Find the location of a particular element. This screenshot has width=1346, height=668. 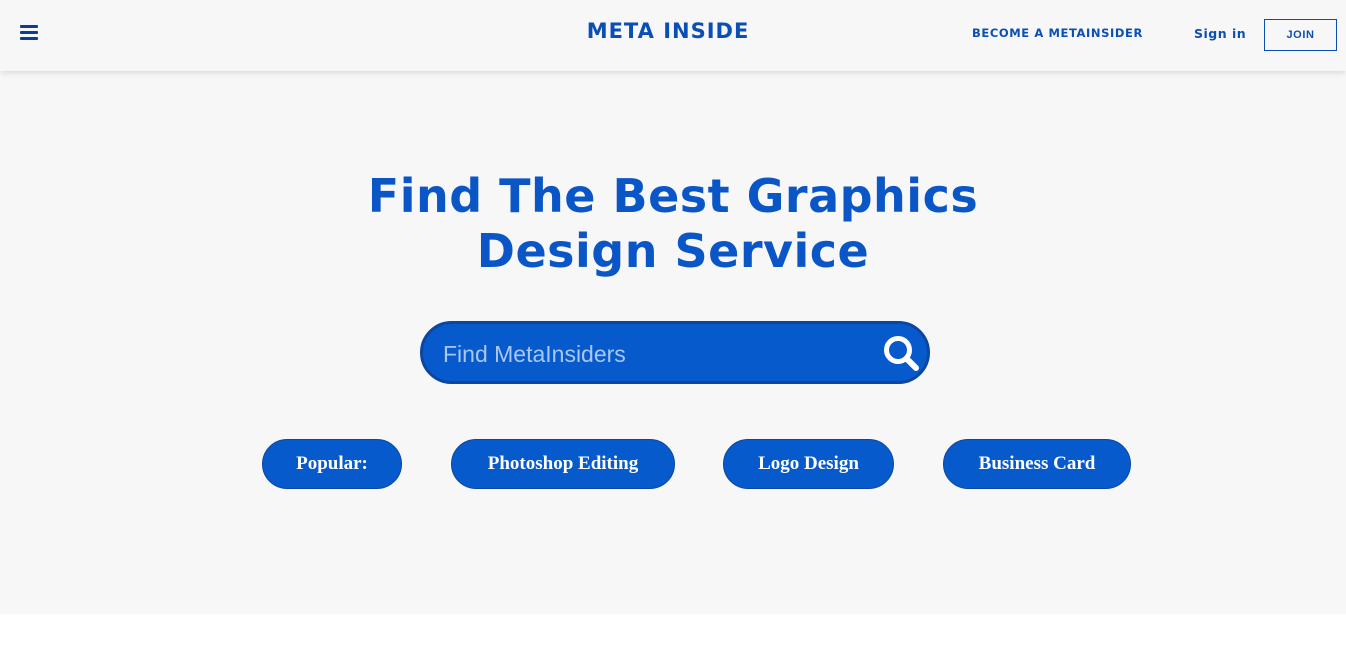

hero-title-line-1: Find The Best Graphics is located at coordinates (673, 196).